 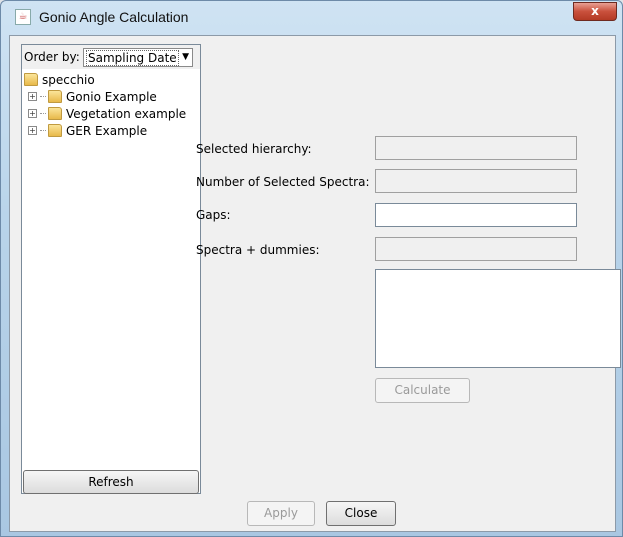 I want to click on tree-item-vegetation: + Vegetation example, so click(x=107, y=113).